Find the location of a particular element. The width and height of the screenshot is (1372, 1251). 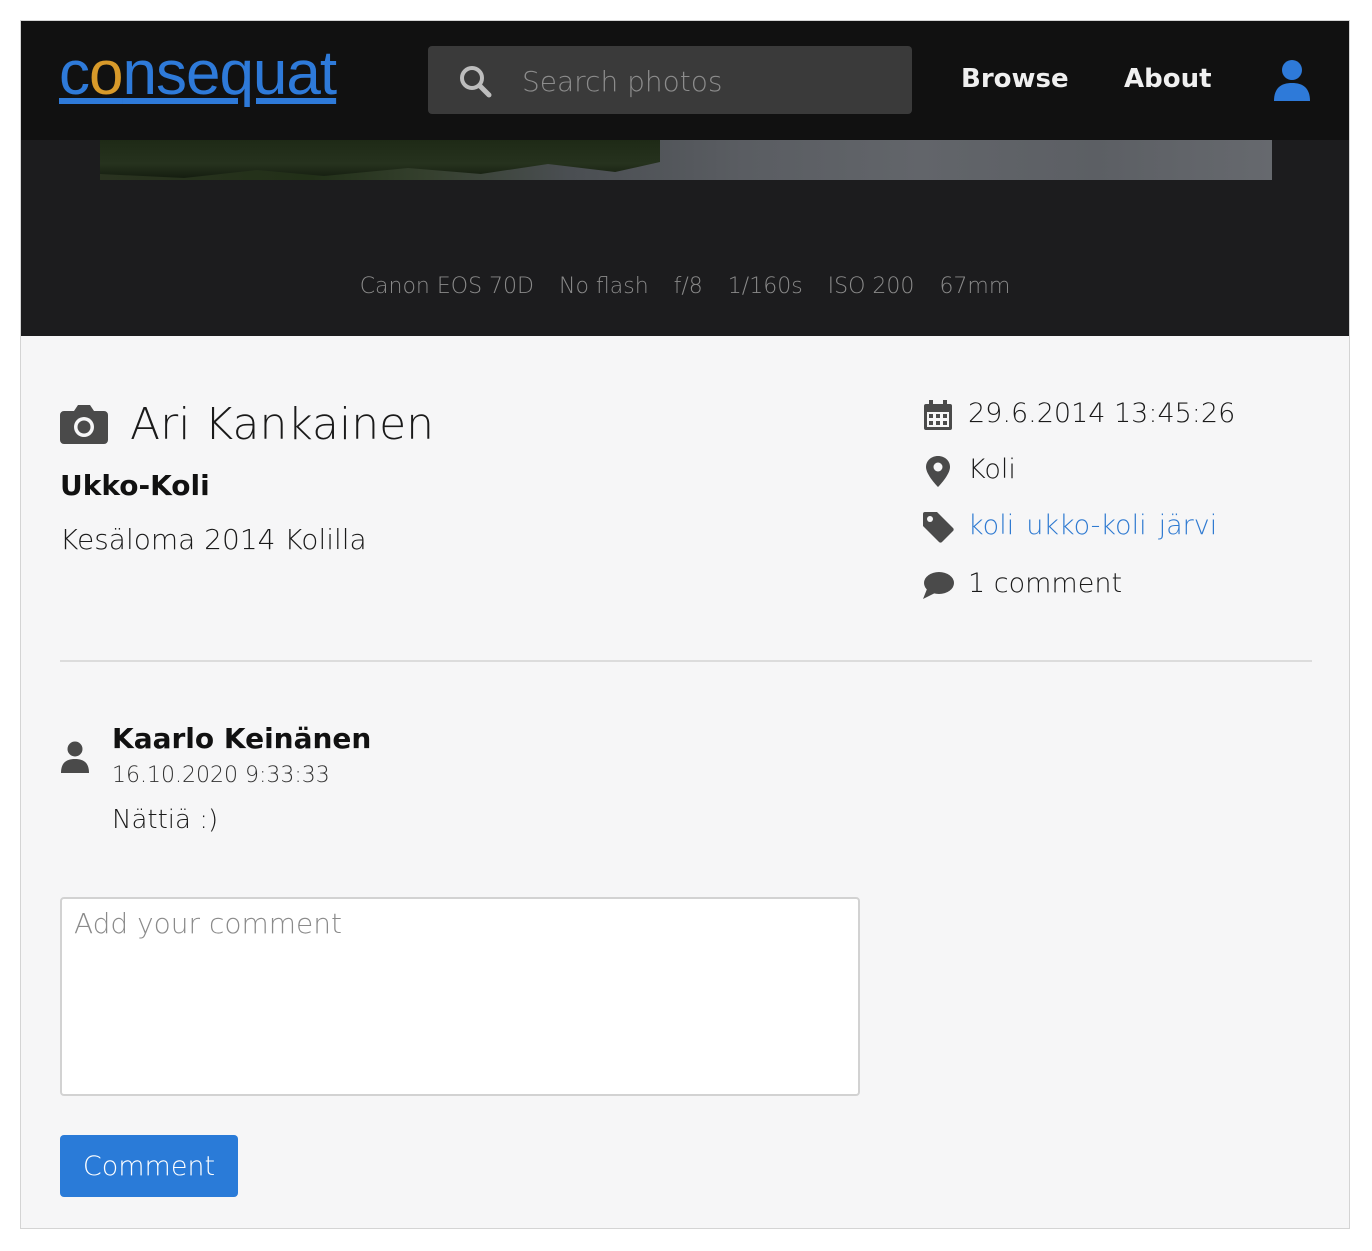

camera-icon is located at coordinates (84, 424).